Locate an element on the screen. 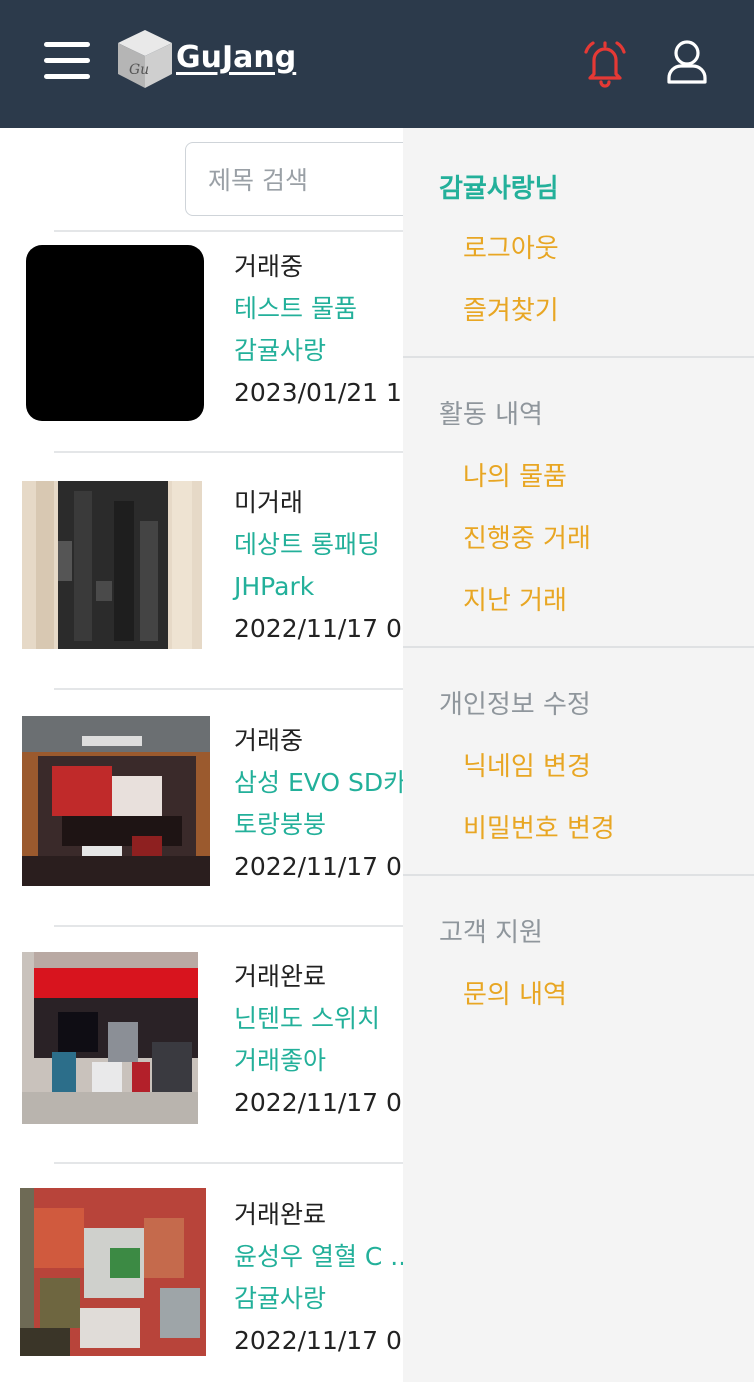 This screenshot has width=754, height=1382. menu-item-ongoing-trades: 진행중 거래 is located at coordinates (527, 536).